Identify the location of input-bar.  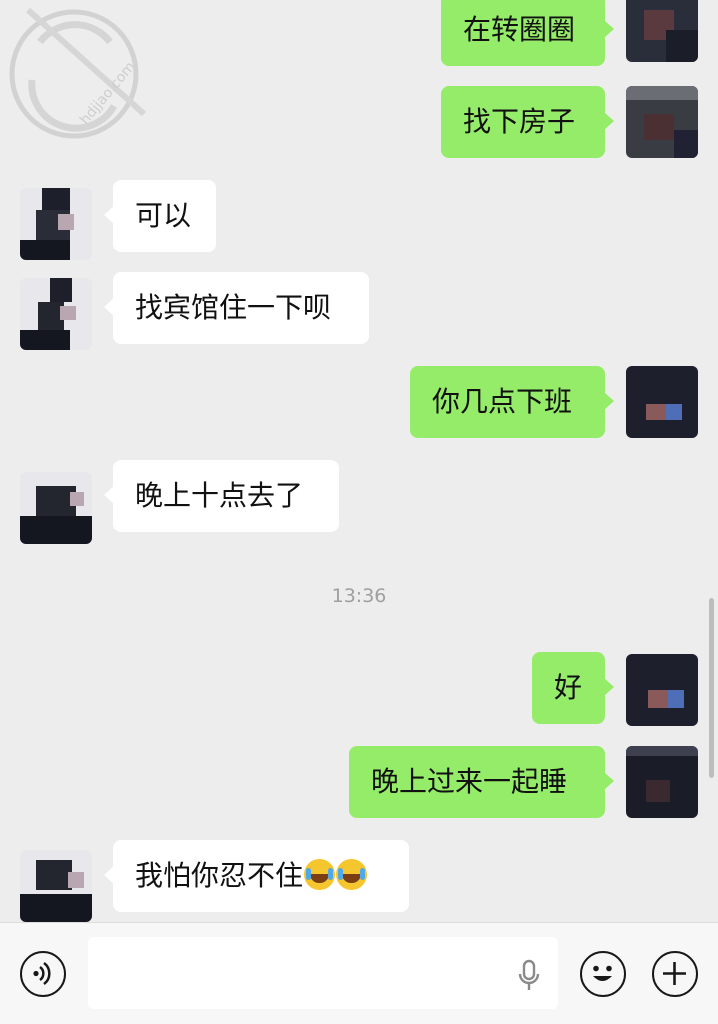
(359, 973).